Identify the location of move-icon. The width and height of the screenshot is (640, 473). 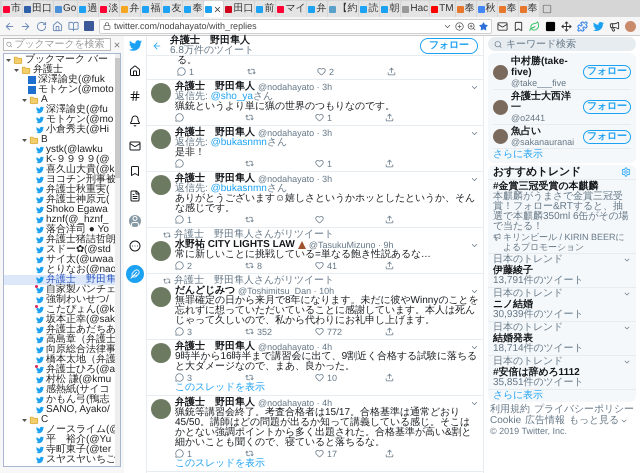
(566, 26).